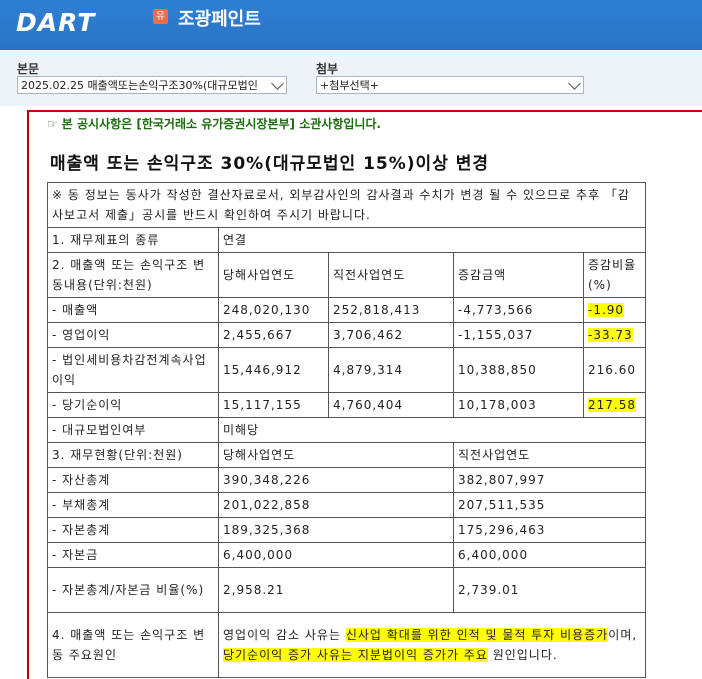  What do you see at coordinates (518, 335) in the screenshot?
I see `cell-diff: -1,155,037` at bounding box center [518, 335].